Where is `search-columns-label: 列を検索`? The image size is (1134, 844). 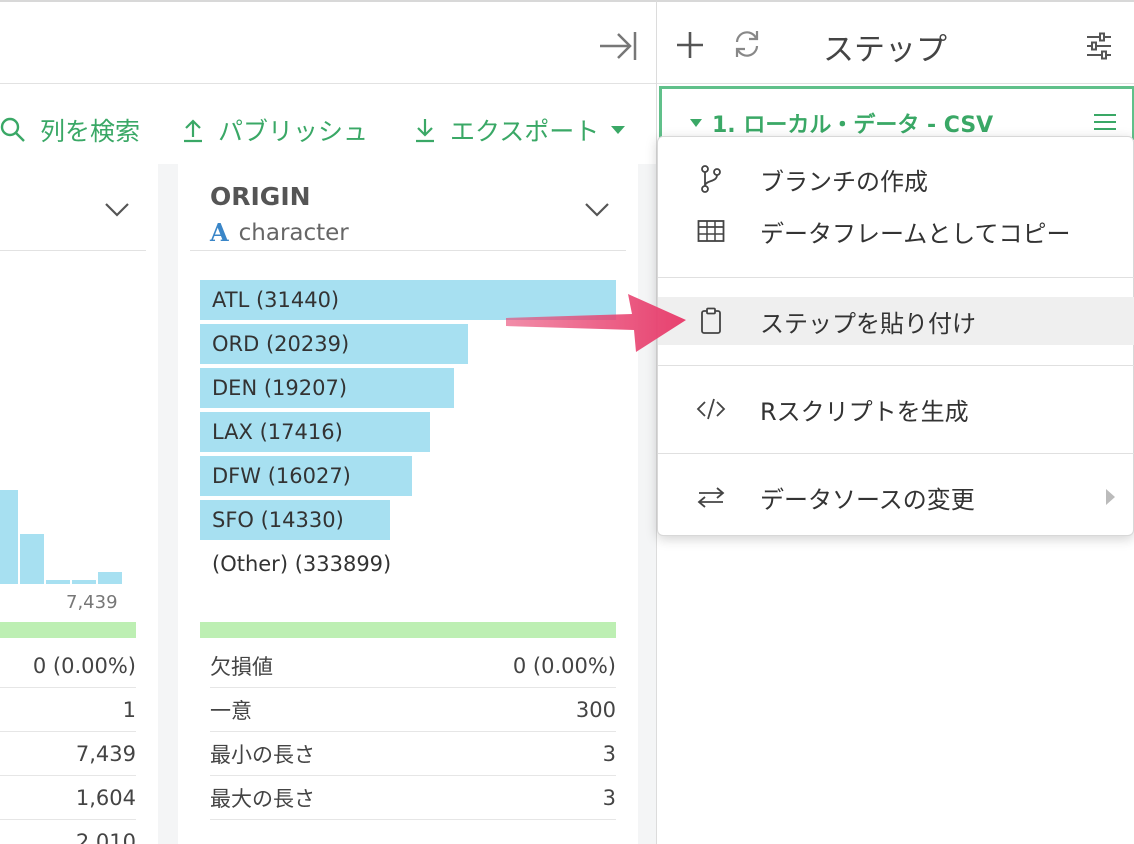 search-columns-label: 列を検索 is located at coordinates (90, 131).